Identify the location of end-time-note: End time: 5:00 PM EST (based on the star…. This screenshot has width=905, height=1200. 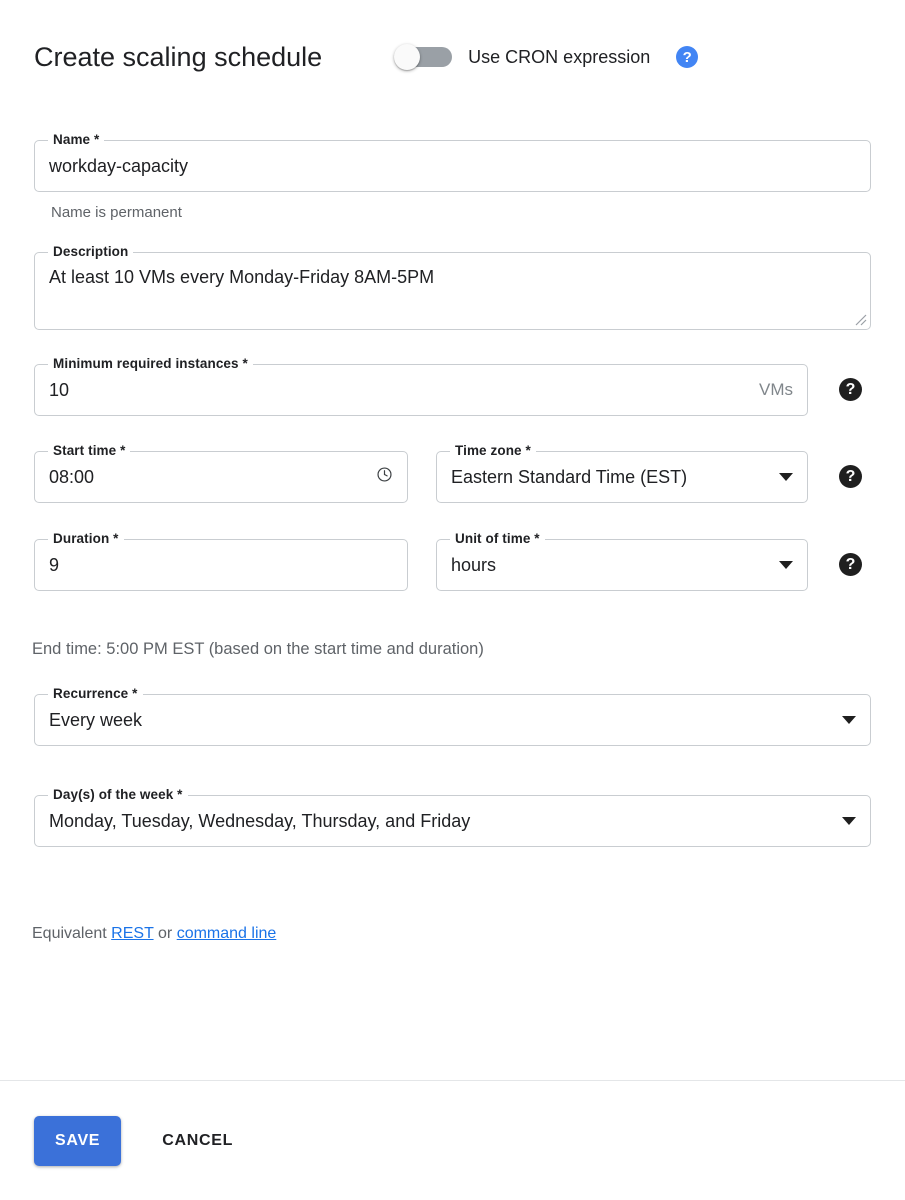
(258, 649).